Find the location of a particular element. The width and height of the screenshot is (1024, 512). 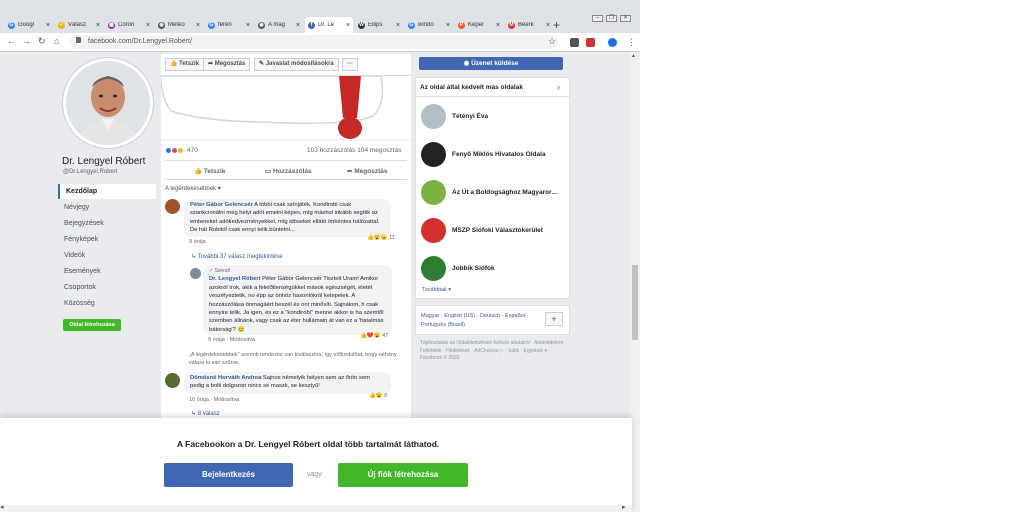

liked-page-item: Jobbik Siófok is located at coordinates (493, 268).